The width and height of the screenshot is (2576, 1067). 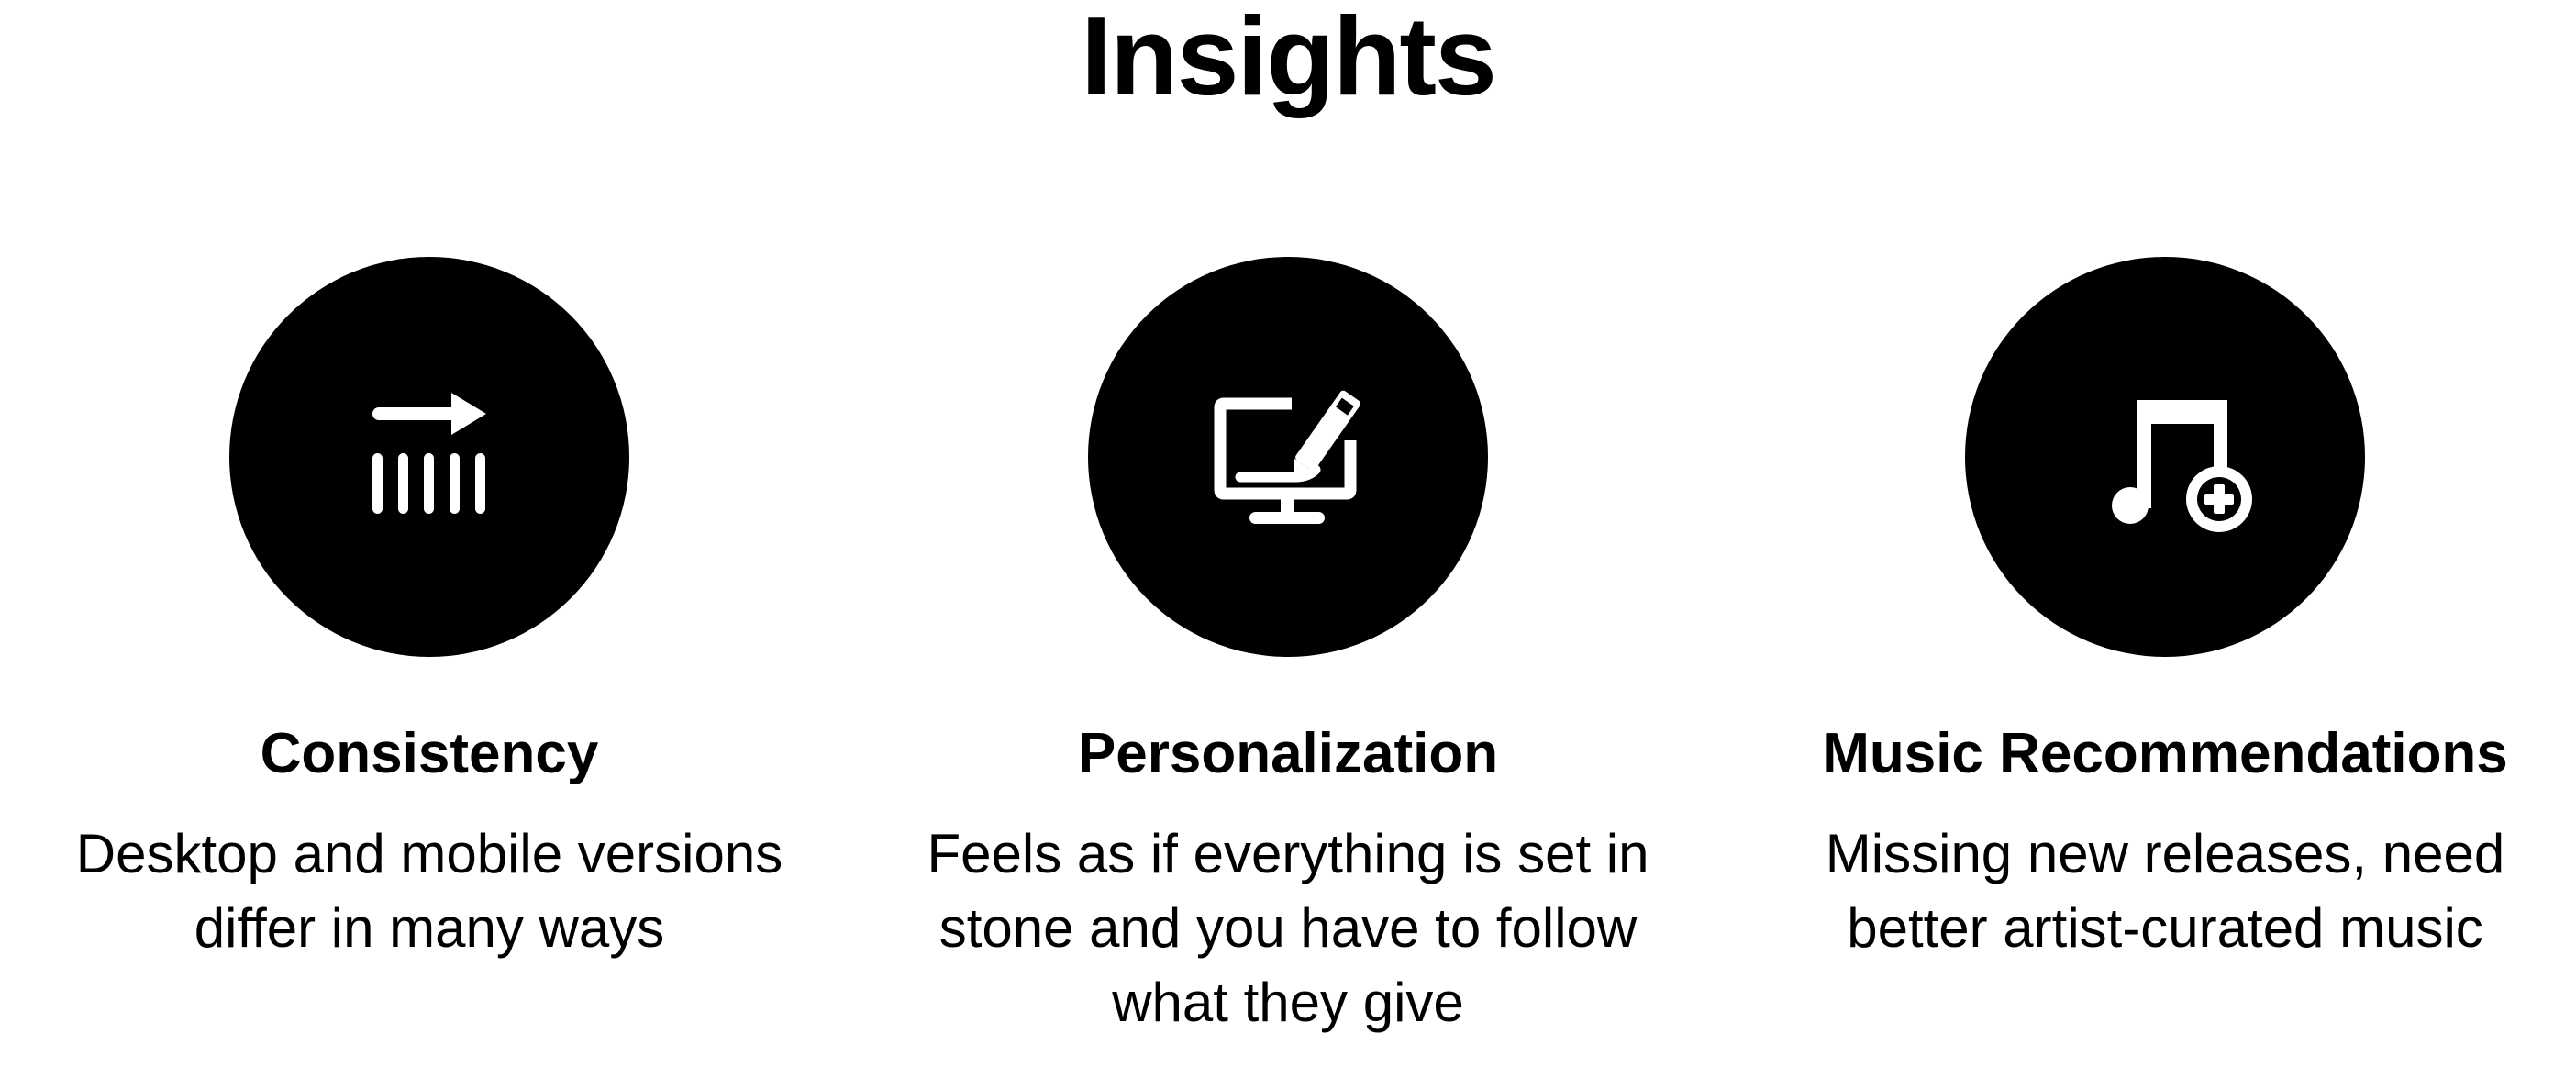 What do you see at coordinates (1288, 753) in the screenshot?
I see `insight-title: Personalization` at bounding box center [1288, 753].